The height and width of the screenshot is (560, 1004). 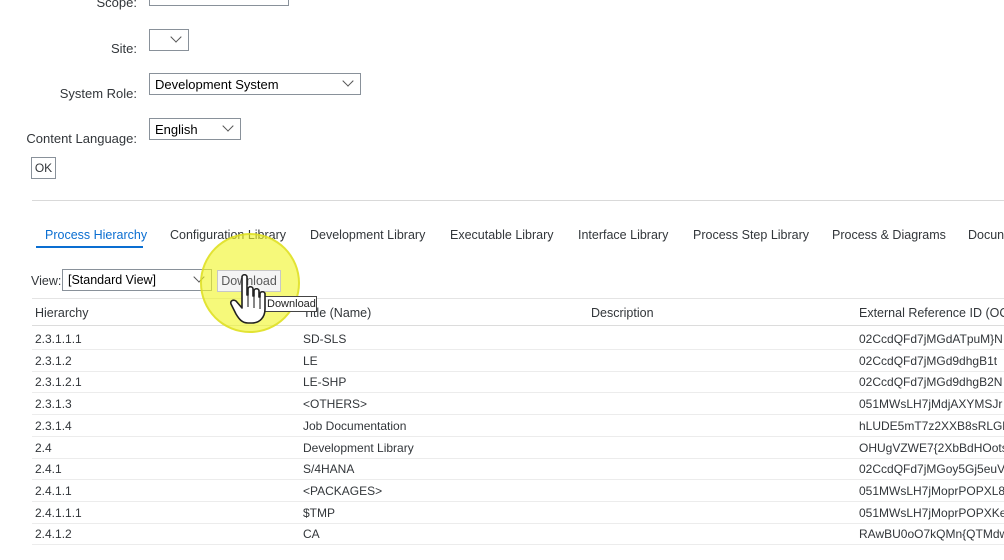 What do you see at coordinates (53, 534) in the screenshot?
I see `hierarchy-cell: 2.4.1.2` at bounding box center [53, 534].